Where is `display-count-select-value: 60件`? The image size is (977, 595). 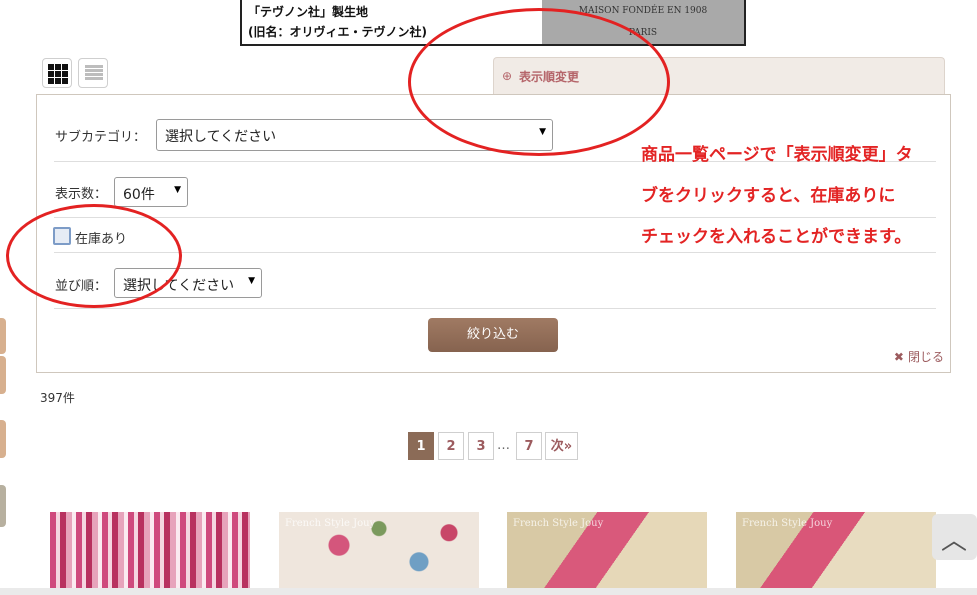 display-count-select-value: 60件 is located at coordinates (139, 195).